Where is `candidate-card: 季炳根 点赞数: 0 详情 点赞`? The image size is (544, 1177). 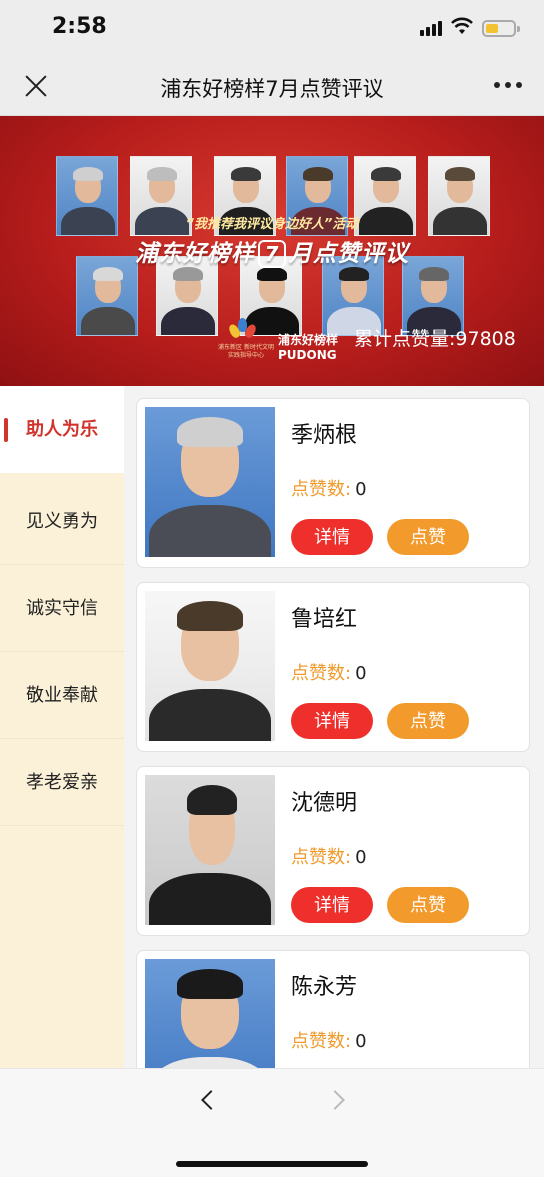
candidate-card: 季炳根 点赞数: 0 详情 点赞 is located at coordinates (333, 483).